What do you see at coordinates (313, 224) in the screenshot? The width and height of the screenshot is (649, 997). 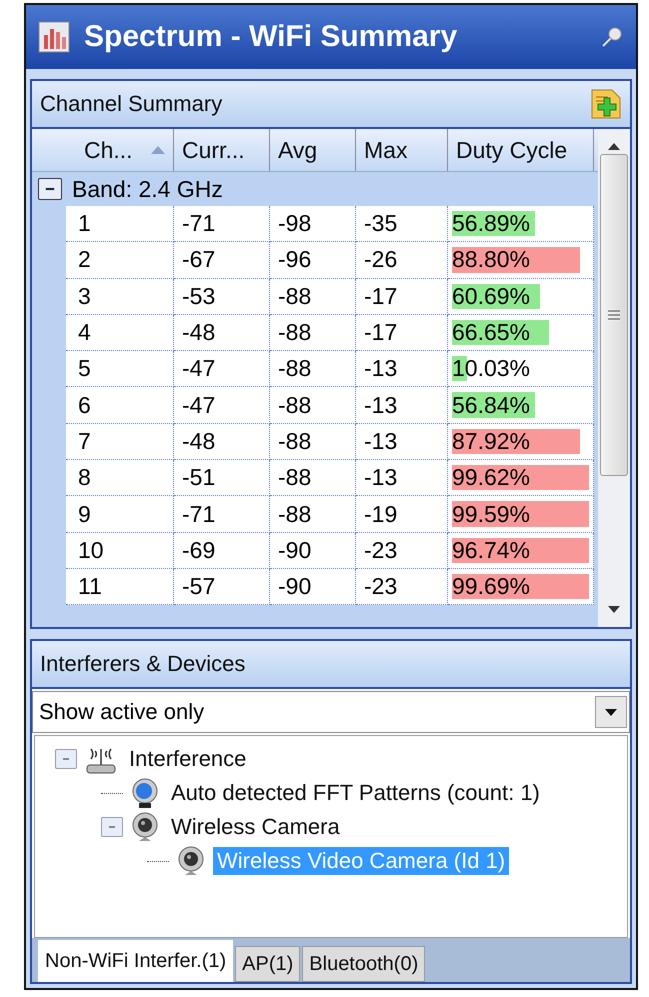 I see `table-cell: -98` at bounding box center [313, 224].